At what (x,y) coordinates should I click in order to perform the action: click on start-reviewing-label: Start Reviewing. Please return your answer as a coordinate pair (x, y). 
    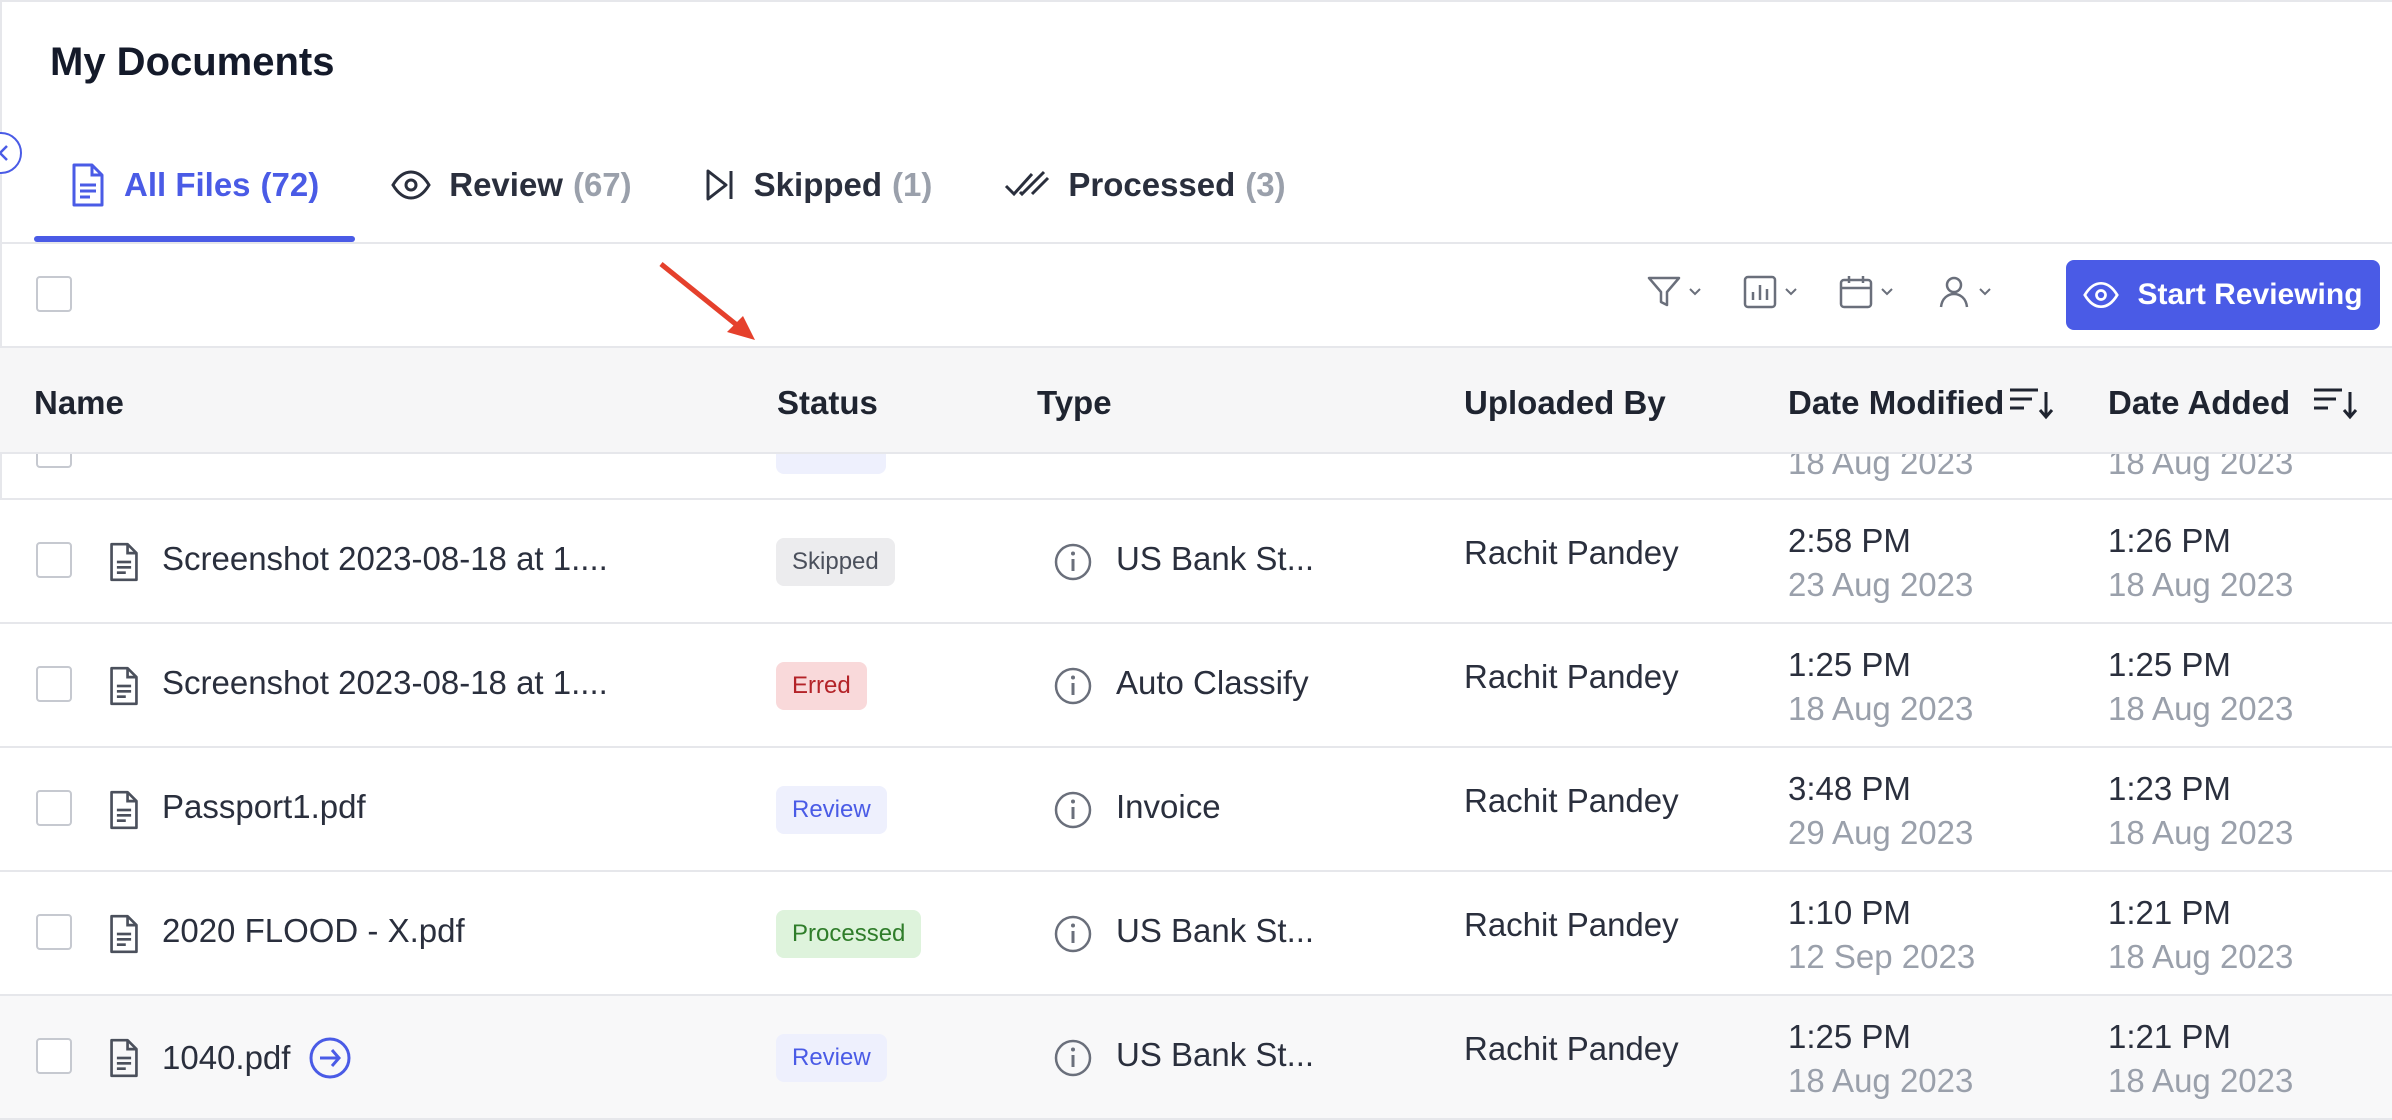
    Looking at the image, I should click on (2250, 294).